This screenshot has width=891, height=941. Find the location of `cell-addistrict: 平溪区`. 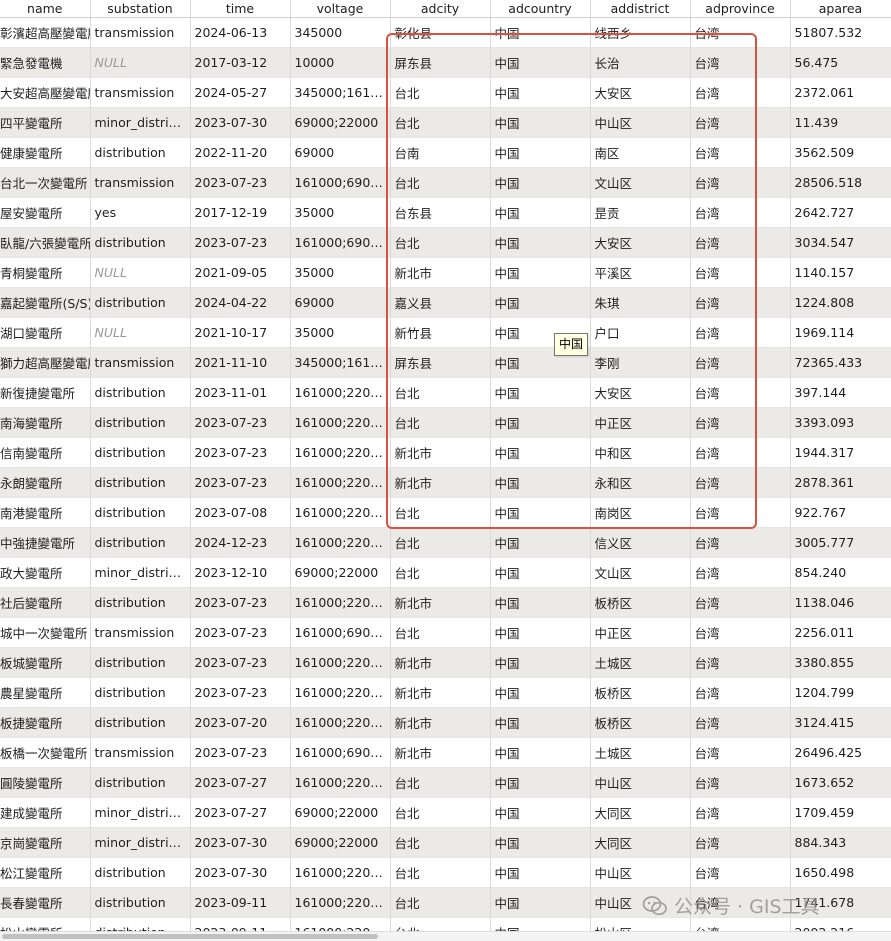

cell-addistrict: 平溪区 is located at coordinates (640, 272).